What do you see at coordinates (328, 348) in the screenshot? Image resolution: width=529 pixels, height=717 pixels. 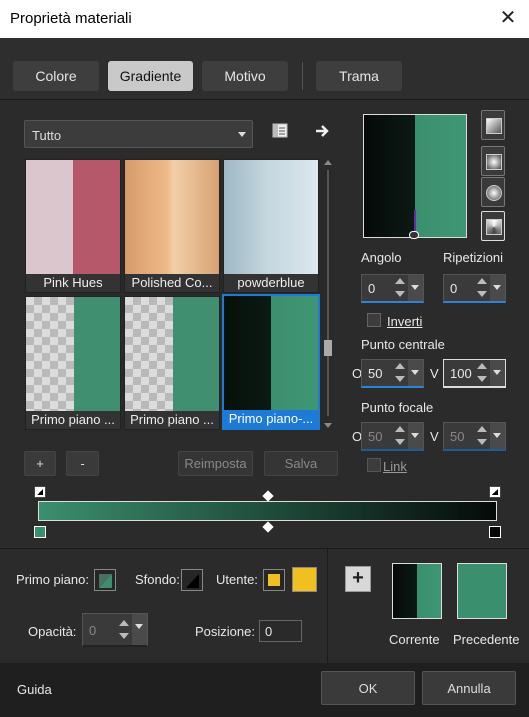 I see `scroll-thumb` at bounding box center [328, 348].